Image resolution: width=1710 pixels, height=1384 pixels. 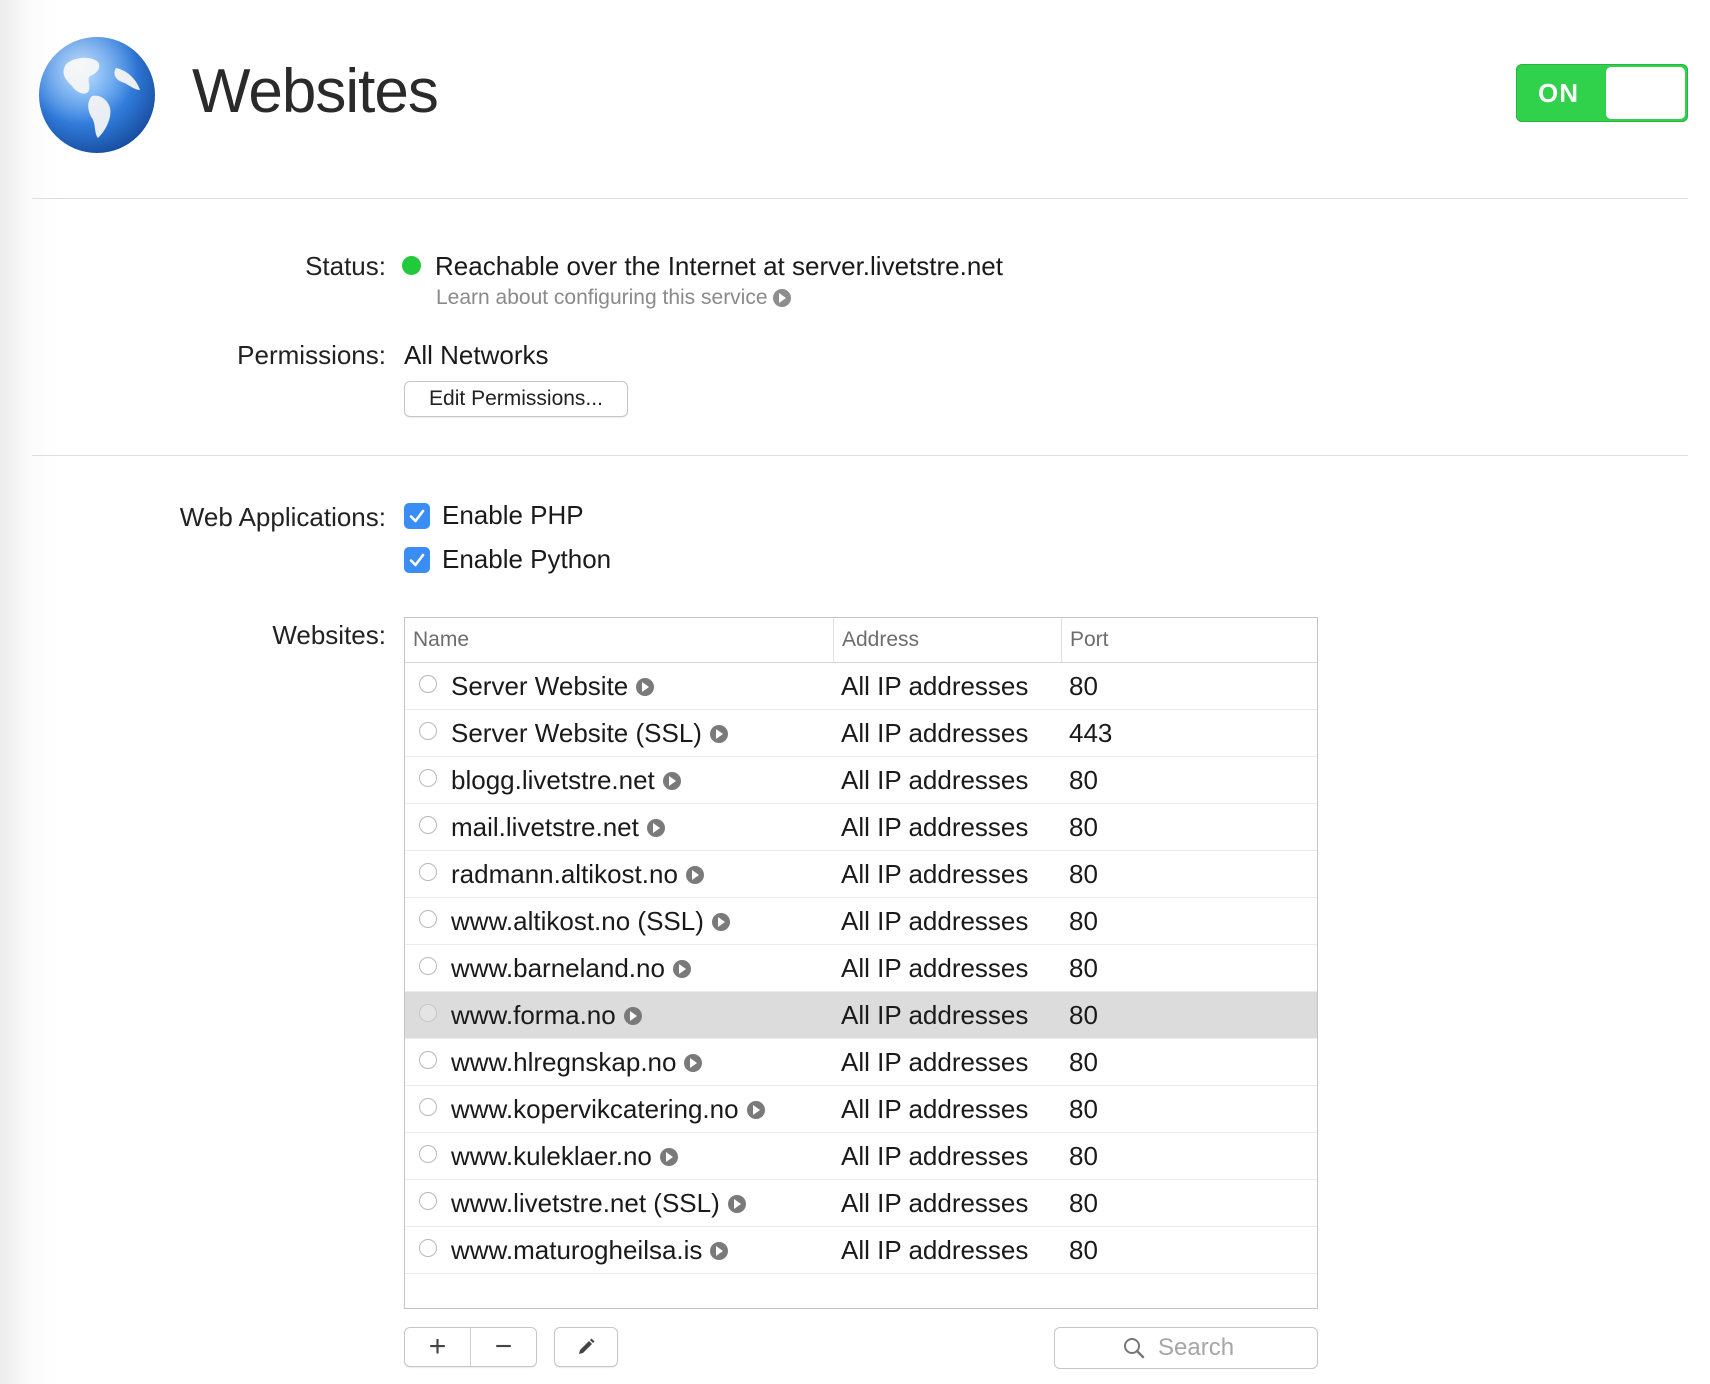 I want to click on pencil-icon, so click(x=587, y=1346).